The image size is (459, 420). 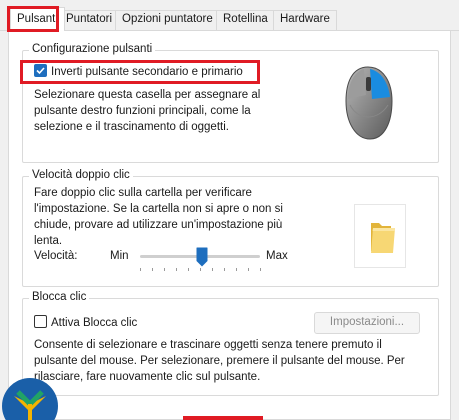 I want to click on folder-icon, so click(x=380, y=236).